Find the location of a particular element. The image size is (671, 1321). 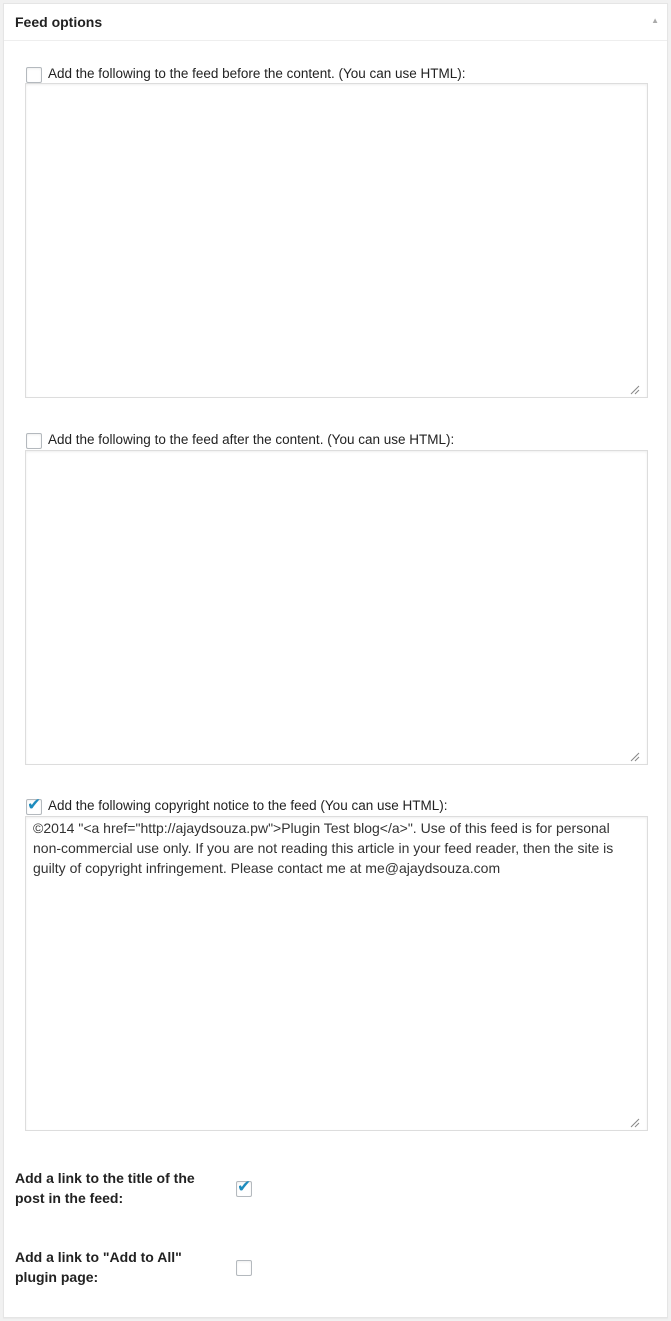

after-content-checkbox is located at coordinates (34, 441).